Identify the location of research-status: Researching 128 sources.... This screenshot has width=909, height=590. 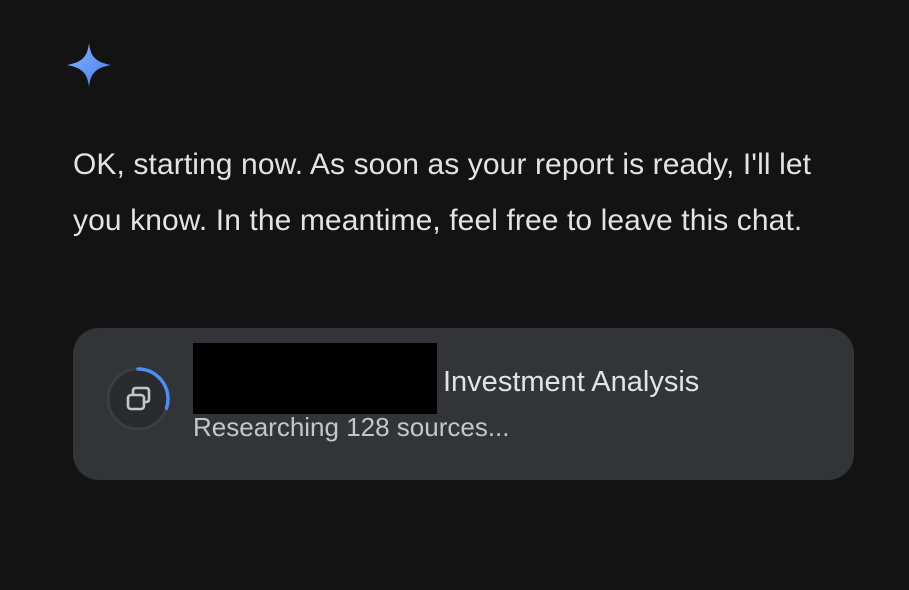
(351, 427).